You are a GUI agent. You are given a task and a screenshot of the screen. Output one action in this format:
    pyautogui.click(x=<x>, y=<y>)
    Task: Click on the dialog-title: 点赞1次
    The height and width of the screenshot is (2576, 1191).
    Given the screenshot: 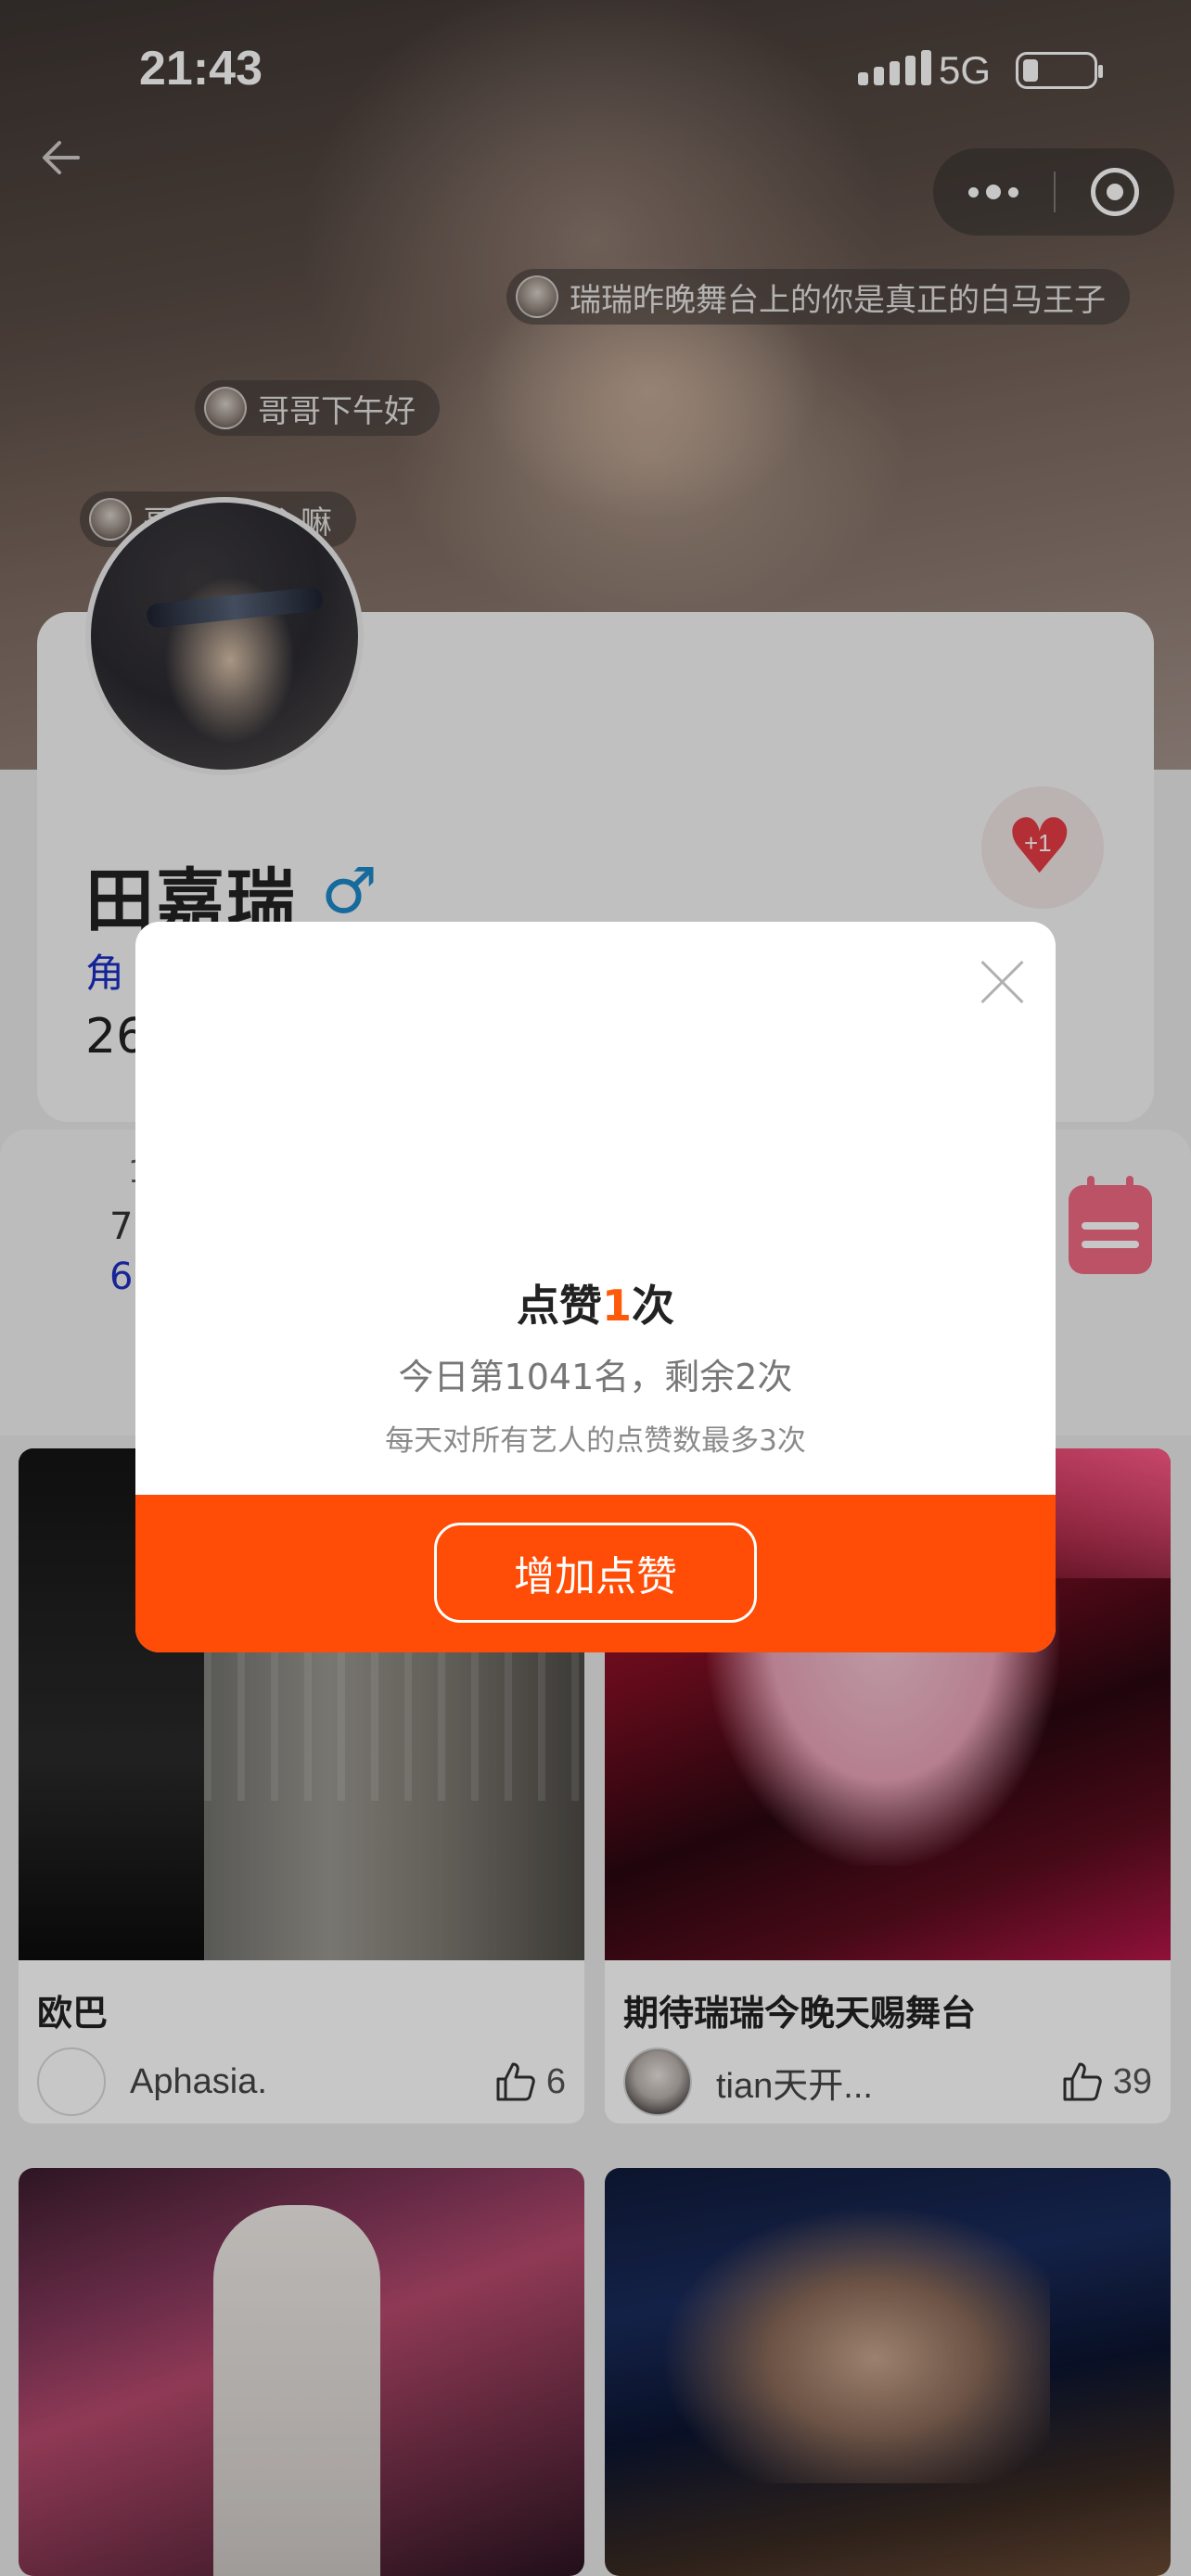 What is the action you would take?
    pyautogui.click(x=595, y=1303)
    